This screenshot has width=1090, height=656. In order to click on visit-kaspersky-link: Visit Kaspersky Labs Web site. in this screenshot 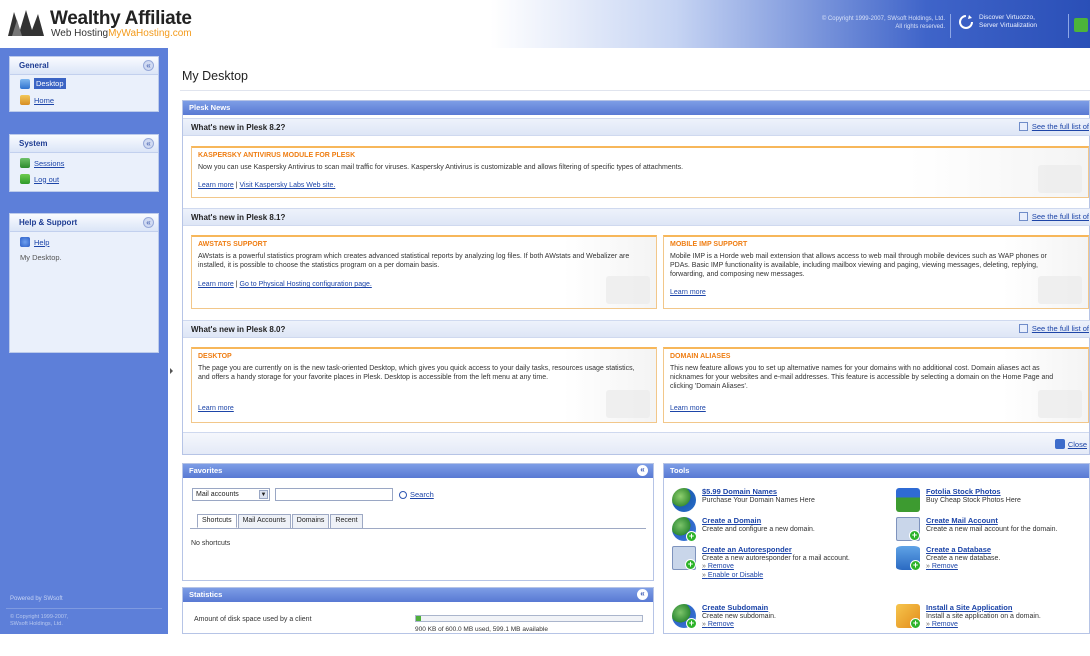, I will do `click(288, 185)`.